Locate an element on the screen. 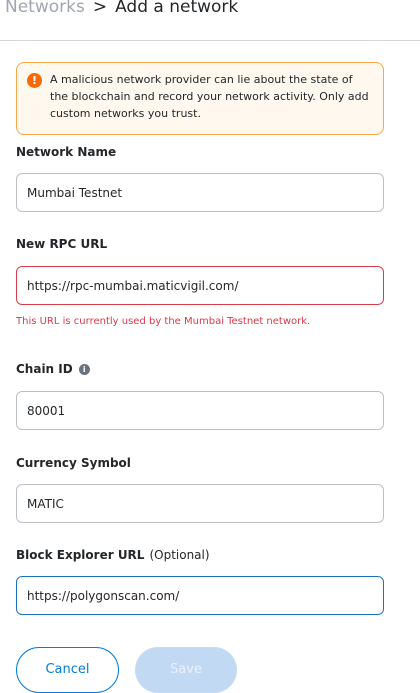 This screenshot has width=420, height=693. cancel-button: Cancel is located at coordinates (67, 670).